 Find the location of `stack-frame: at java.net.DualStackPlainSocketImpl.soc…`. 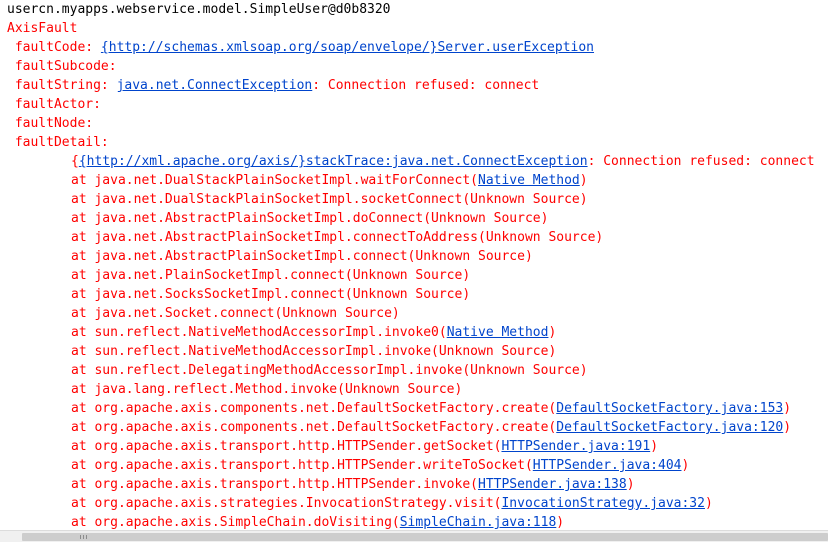

stack-frame: at java.net.DualStackPlainSocketImpl.soc… is located at coordinates (417, 199).